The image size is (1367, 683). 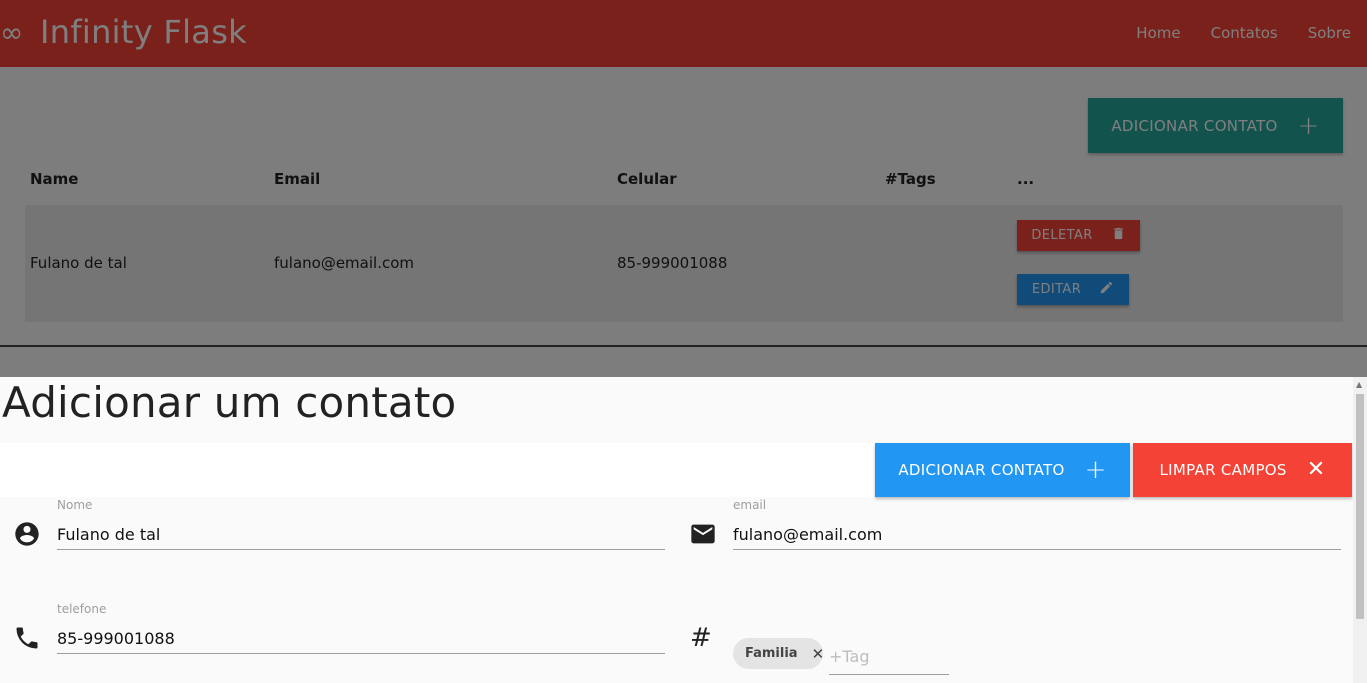 What do you see at coordinates (361, 639) in the screenshot?
I see `telefone-field` at bounding box center [361, 639].